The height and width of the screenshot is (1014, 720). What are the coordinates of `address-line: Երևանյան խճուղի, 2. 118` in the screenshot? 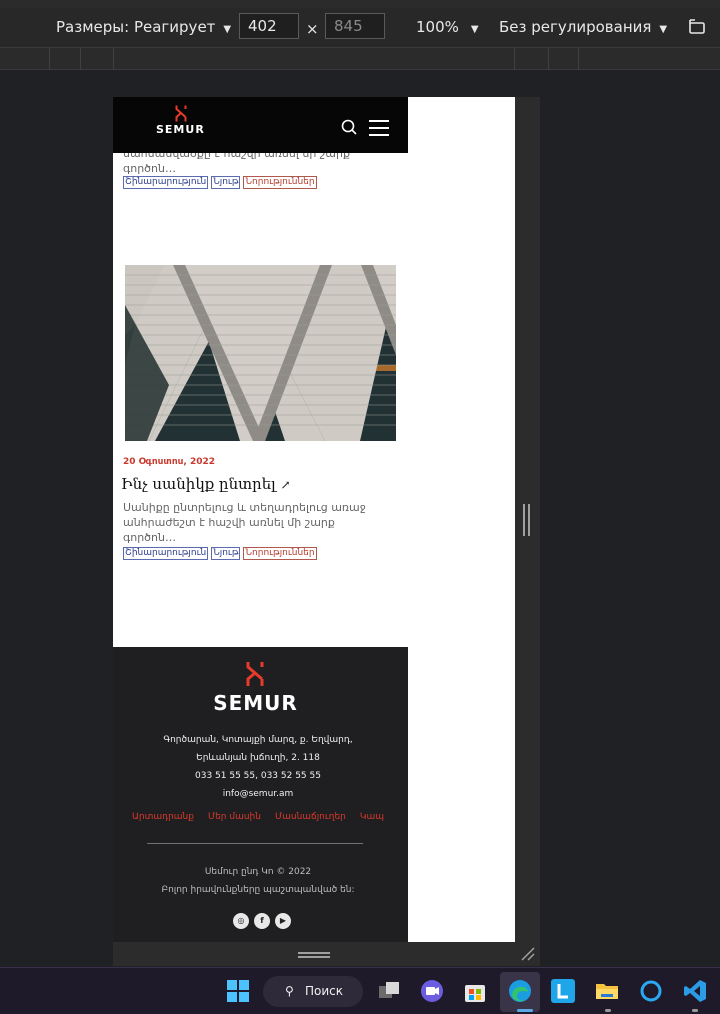 It's located at (258, 758).